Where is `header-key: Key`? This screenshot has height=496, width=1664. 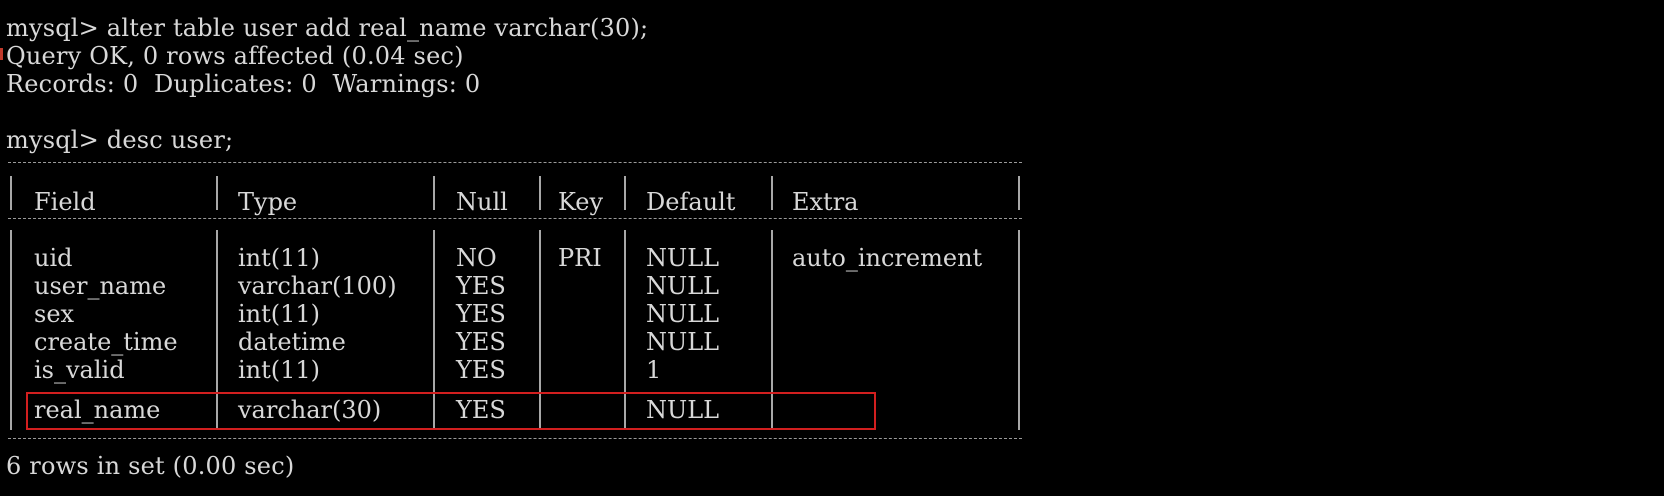 header-key: Key is located at coordinates (581, 202).